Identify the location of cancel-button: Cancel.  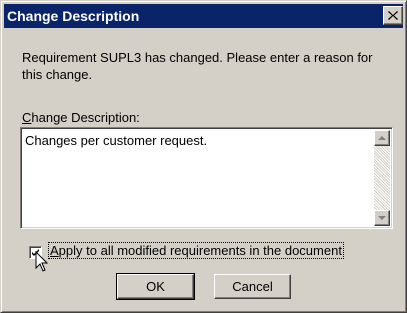
(252, 286).